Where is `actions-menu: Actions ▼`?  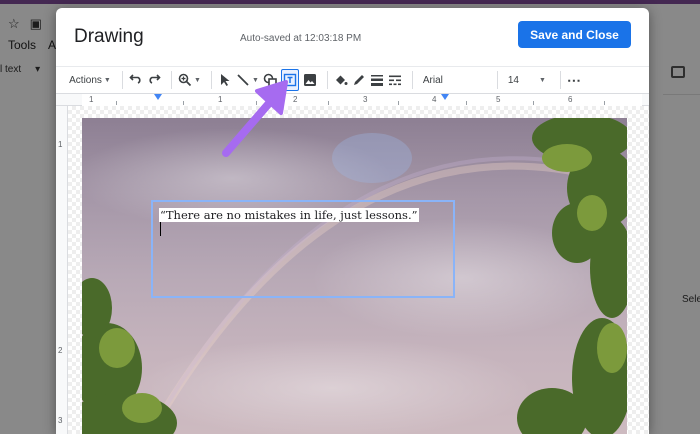 actions-menu: Actions ▼ is located at coordinates (90, 80).